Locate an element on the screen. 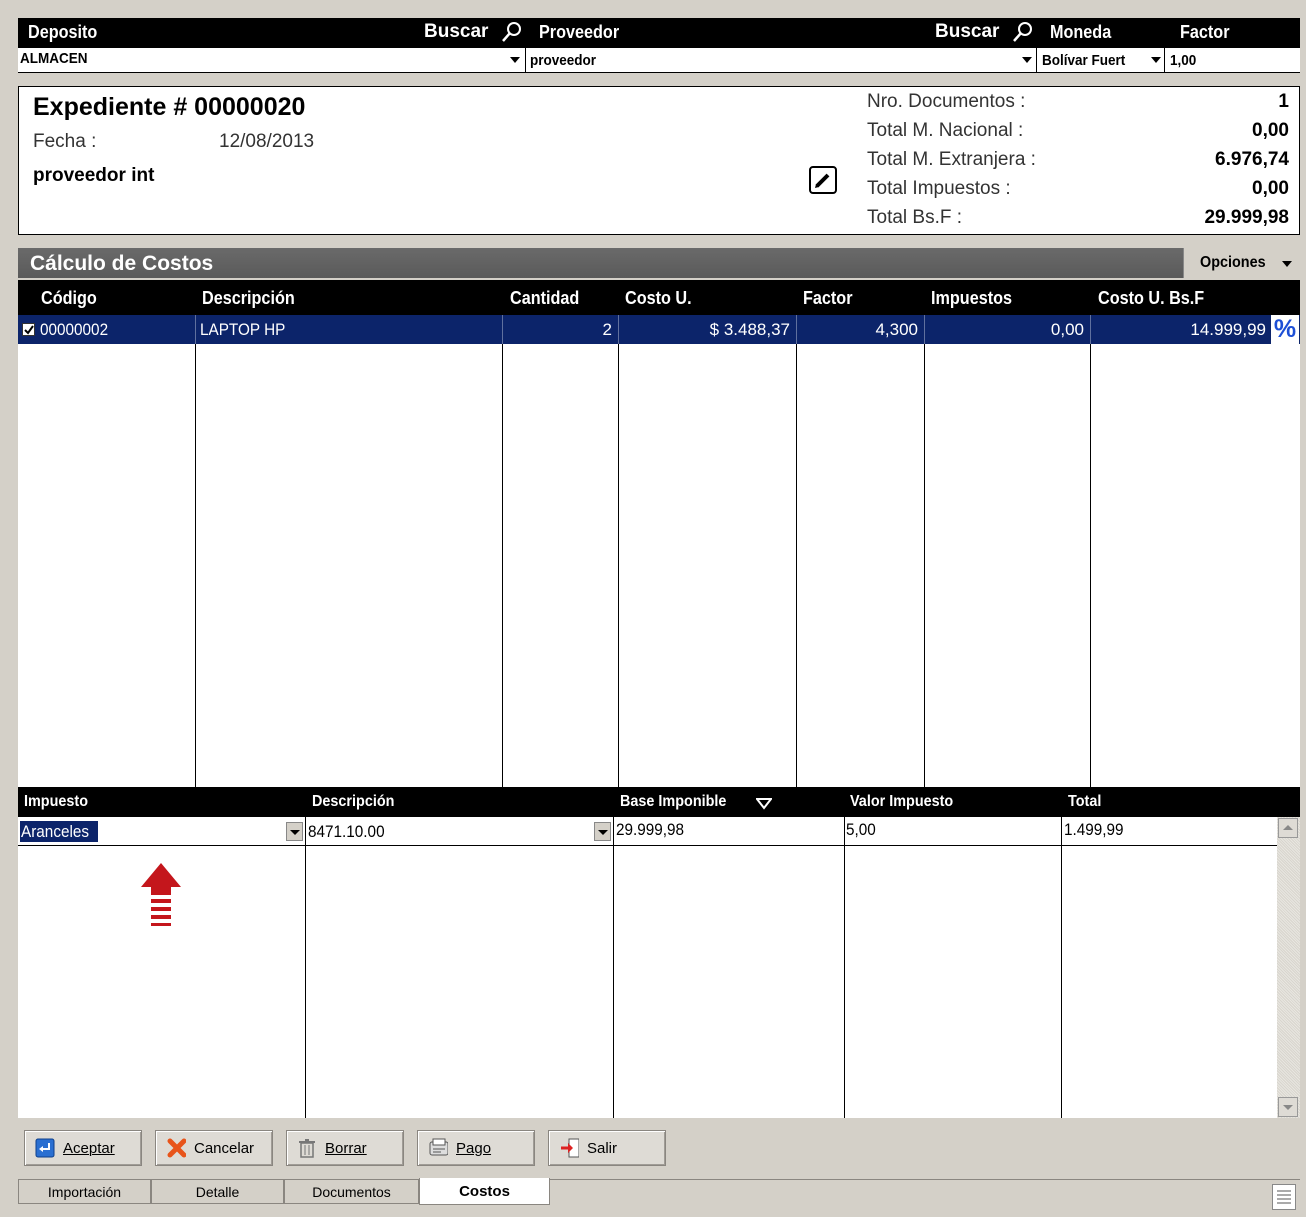 The width and height of the screenshot is (1306, 1217). cell-cantidad: 2 is located at coordinates (607, 329).